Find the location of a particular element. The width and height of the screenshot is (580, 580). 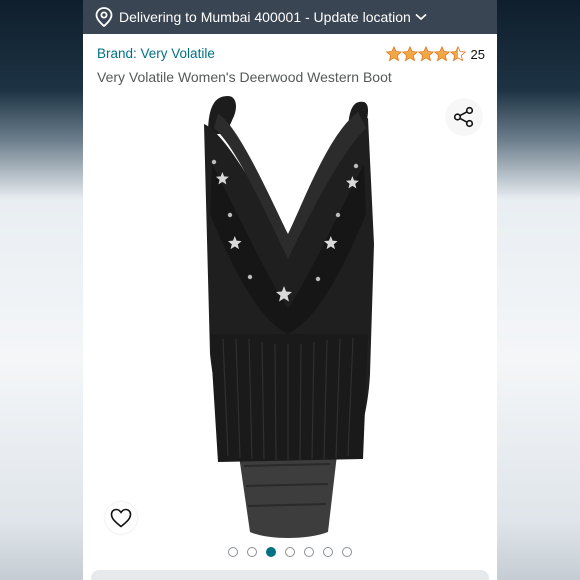

chevron-down-icon is located at coordinates (421, 17).